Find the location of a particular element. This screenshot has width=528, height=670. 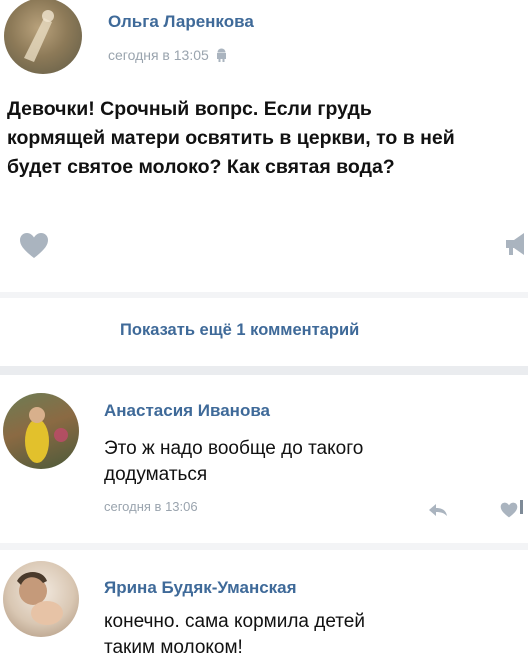

comment-like-heart-icon is located at coordinates (509, 510).